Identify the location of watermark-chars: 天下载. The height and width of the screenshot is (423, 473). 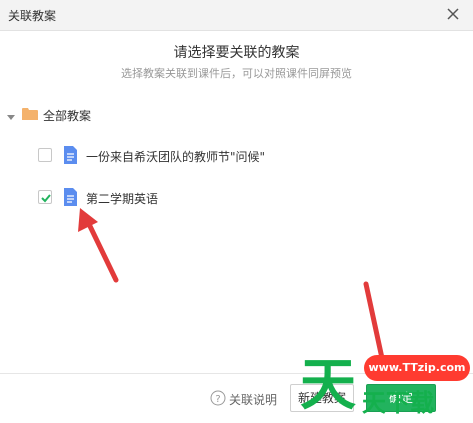
(398, 403).